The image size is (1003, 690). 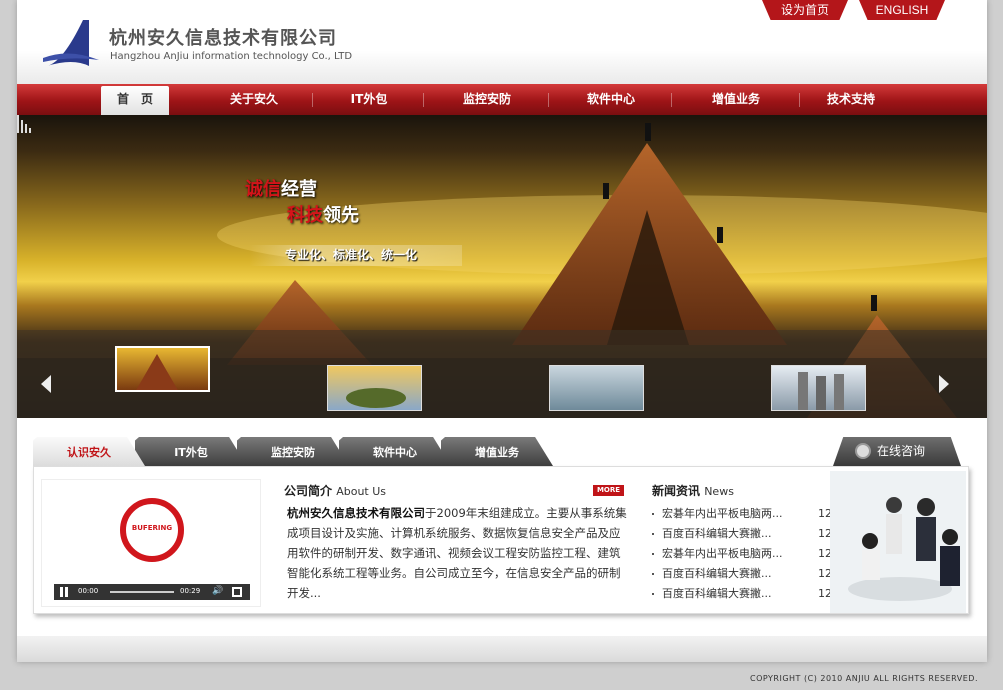 I want to click on video-player: BUFERING 00:00 00:29 🔊, so click(x=151, y=543).